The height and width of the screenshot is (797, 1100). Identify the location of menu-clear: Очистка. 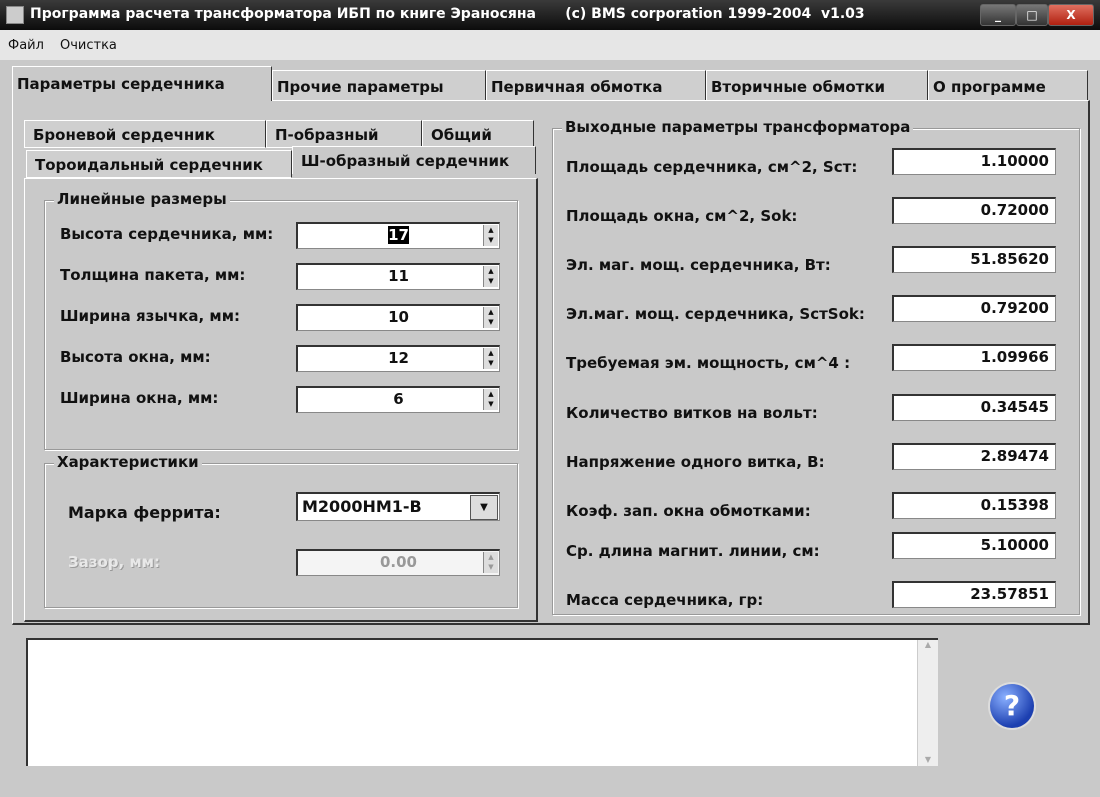
(88, 45).